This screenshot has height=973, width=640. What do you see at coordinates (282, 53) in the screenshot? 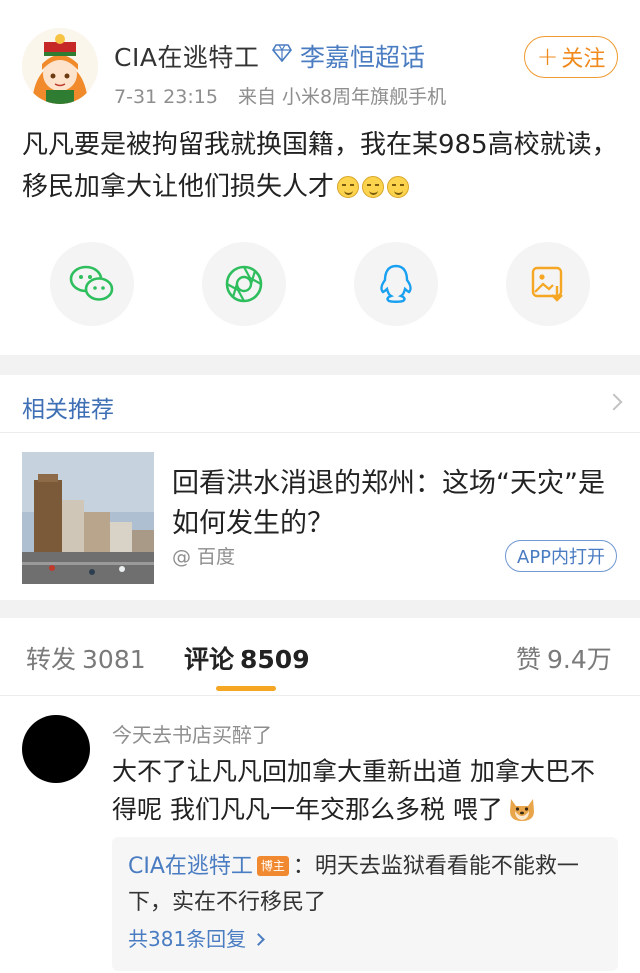
I see `super-topic-diamond-icon` at bounding box center [282, 53].